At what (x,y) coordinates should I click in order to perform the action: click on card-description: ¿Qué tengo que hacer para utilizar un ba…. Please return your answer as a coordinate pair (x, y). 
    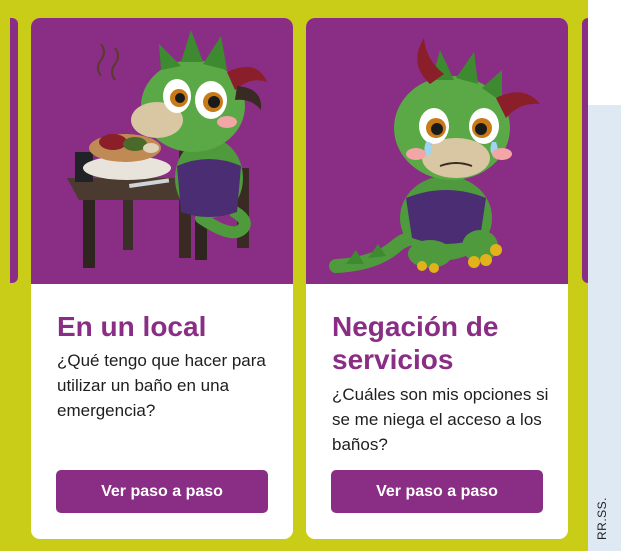
    Looking at the image, I should click on (161, 385).